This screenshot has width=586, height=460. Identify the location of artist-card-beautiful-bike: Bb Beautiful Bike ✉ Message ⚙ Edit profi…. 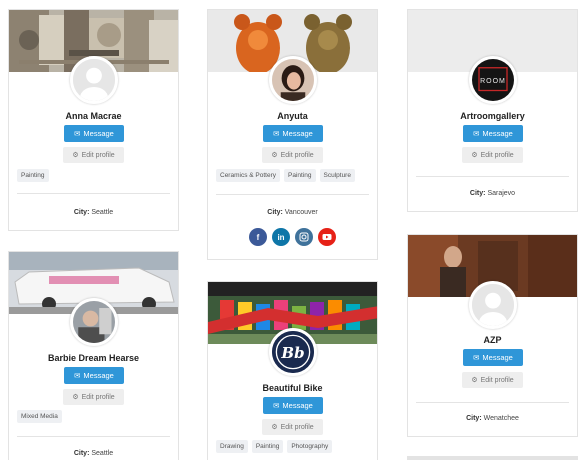
(292, 370).